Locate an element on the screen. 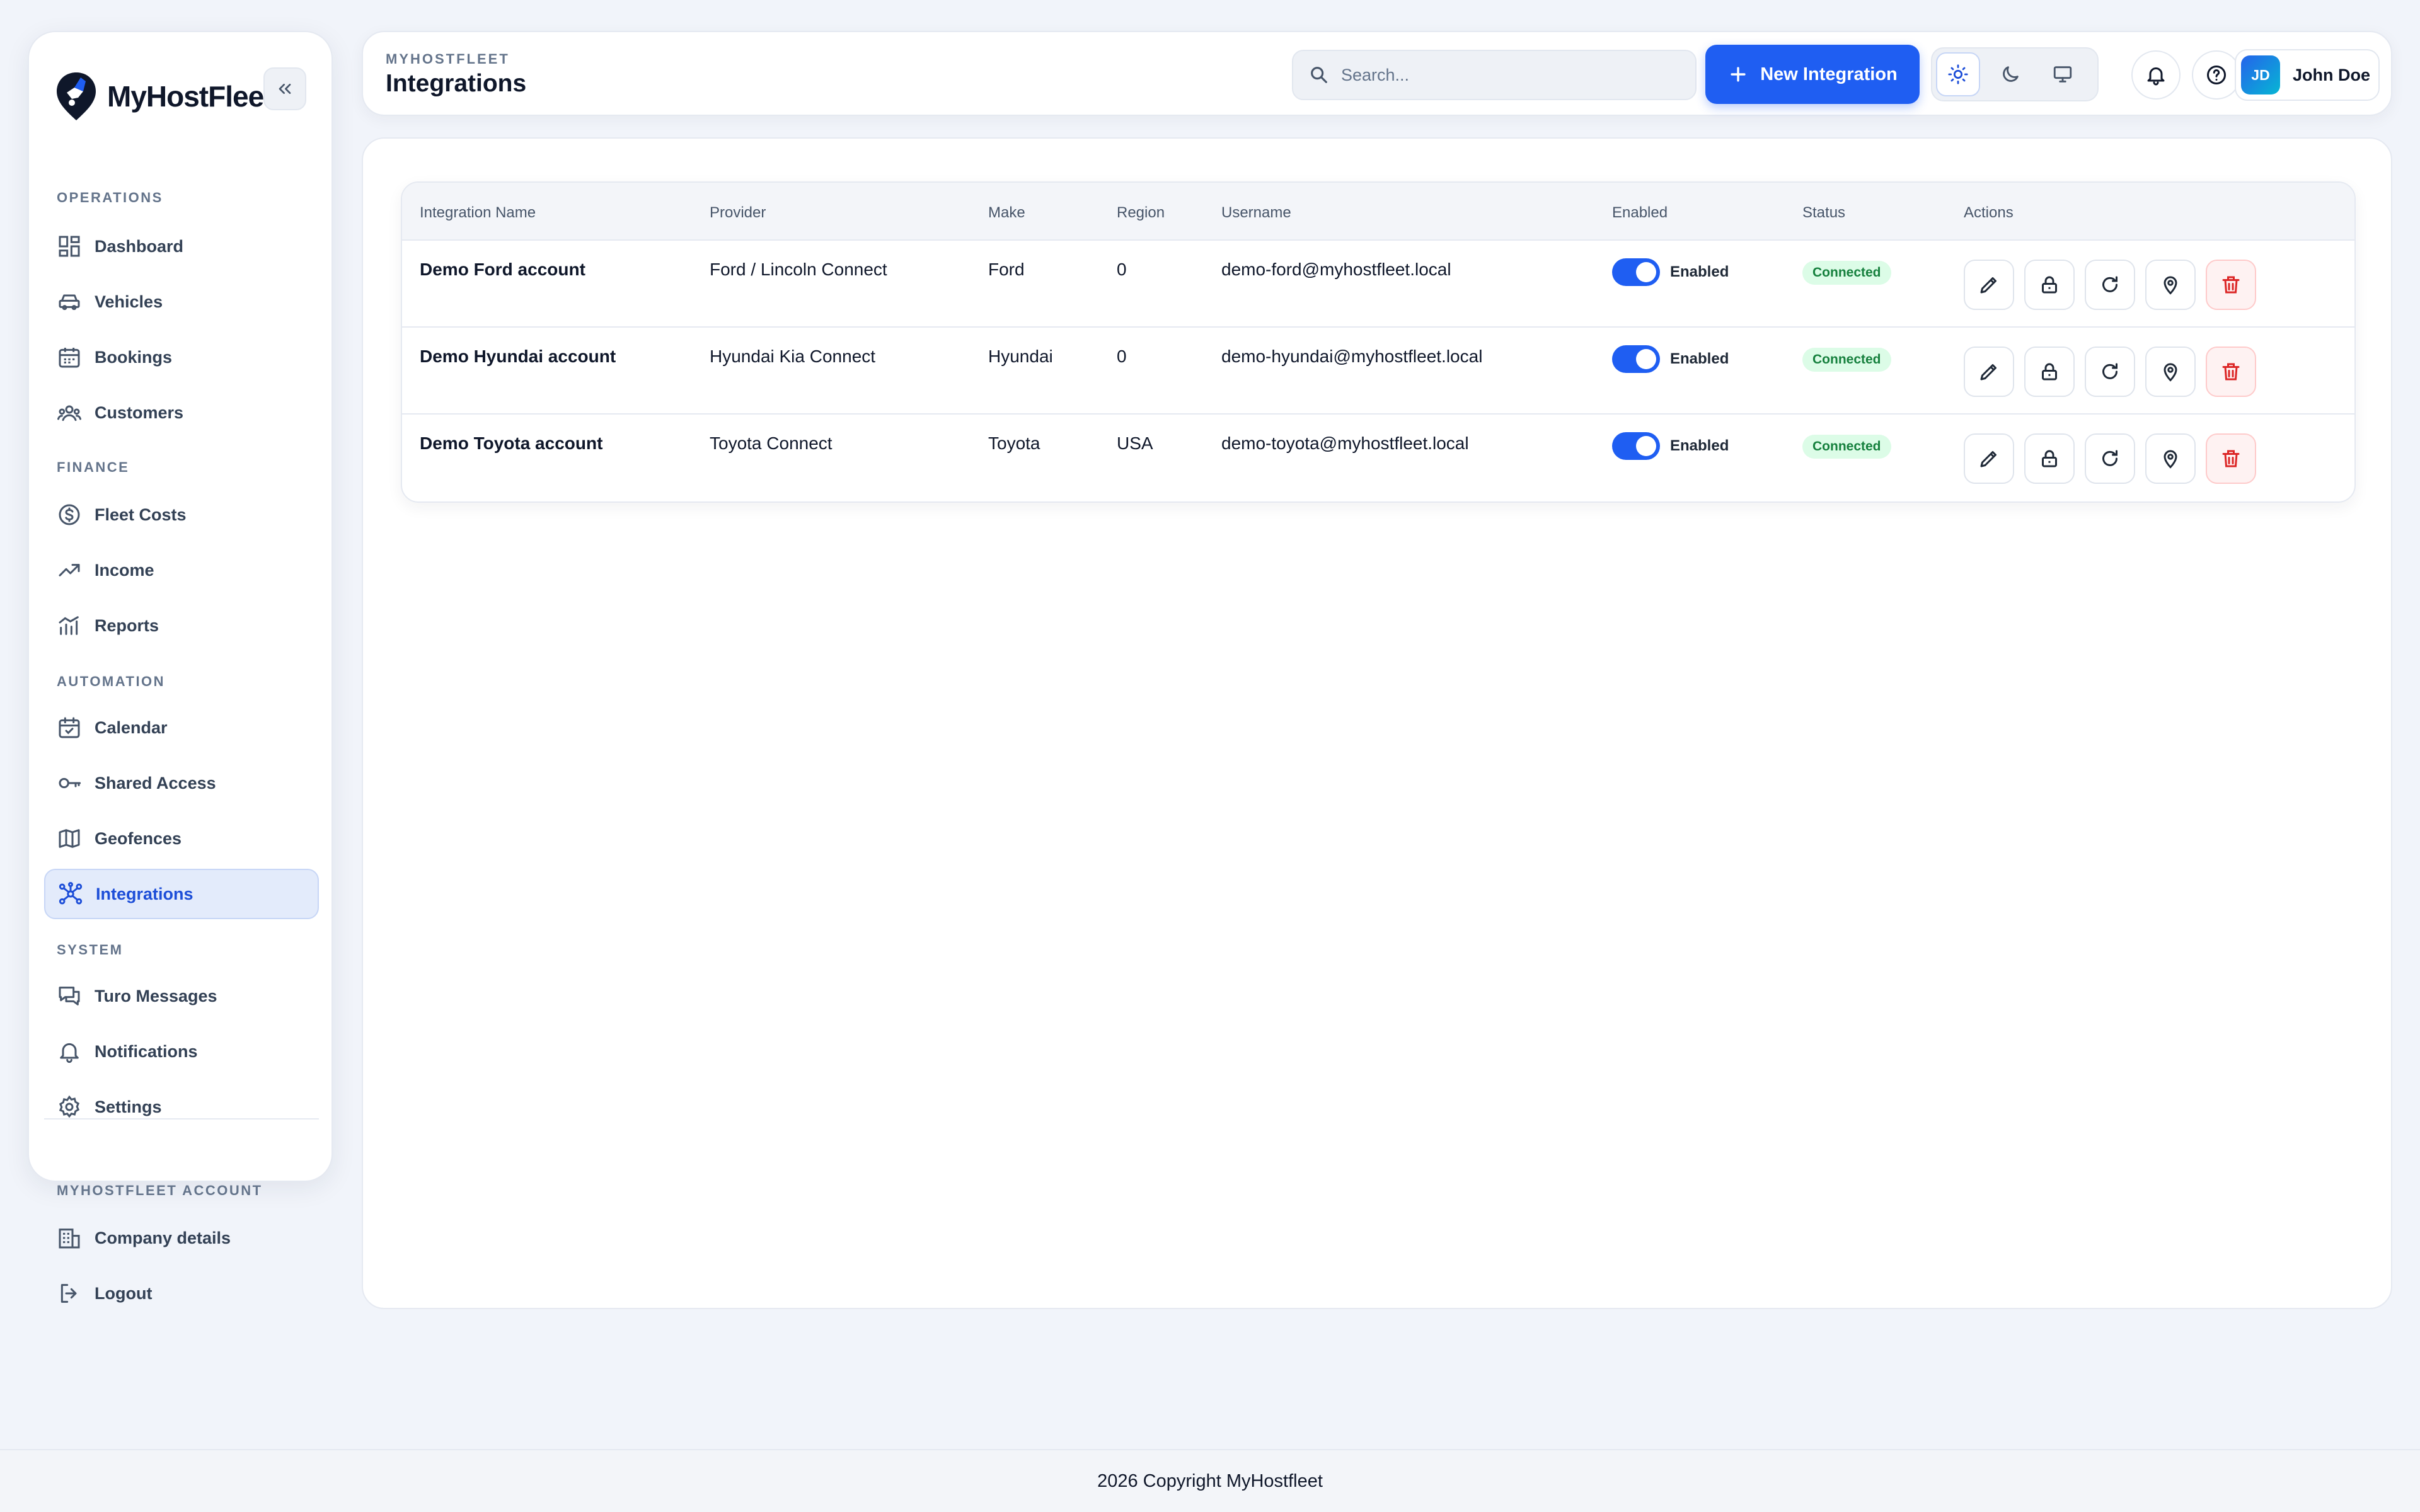  monitor-icon is located at coordinates (2063, 74).